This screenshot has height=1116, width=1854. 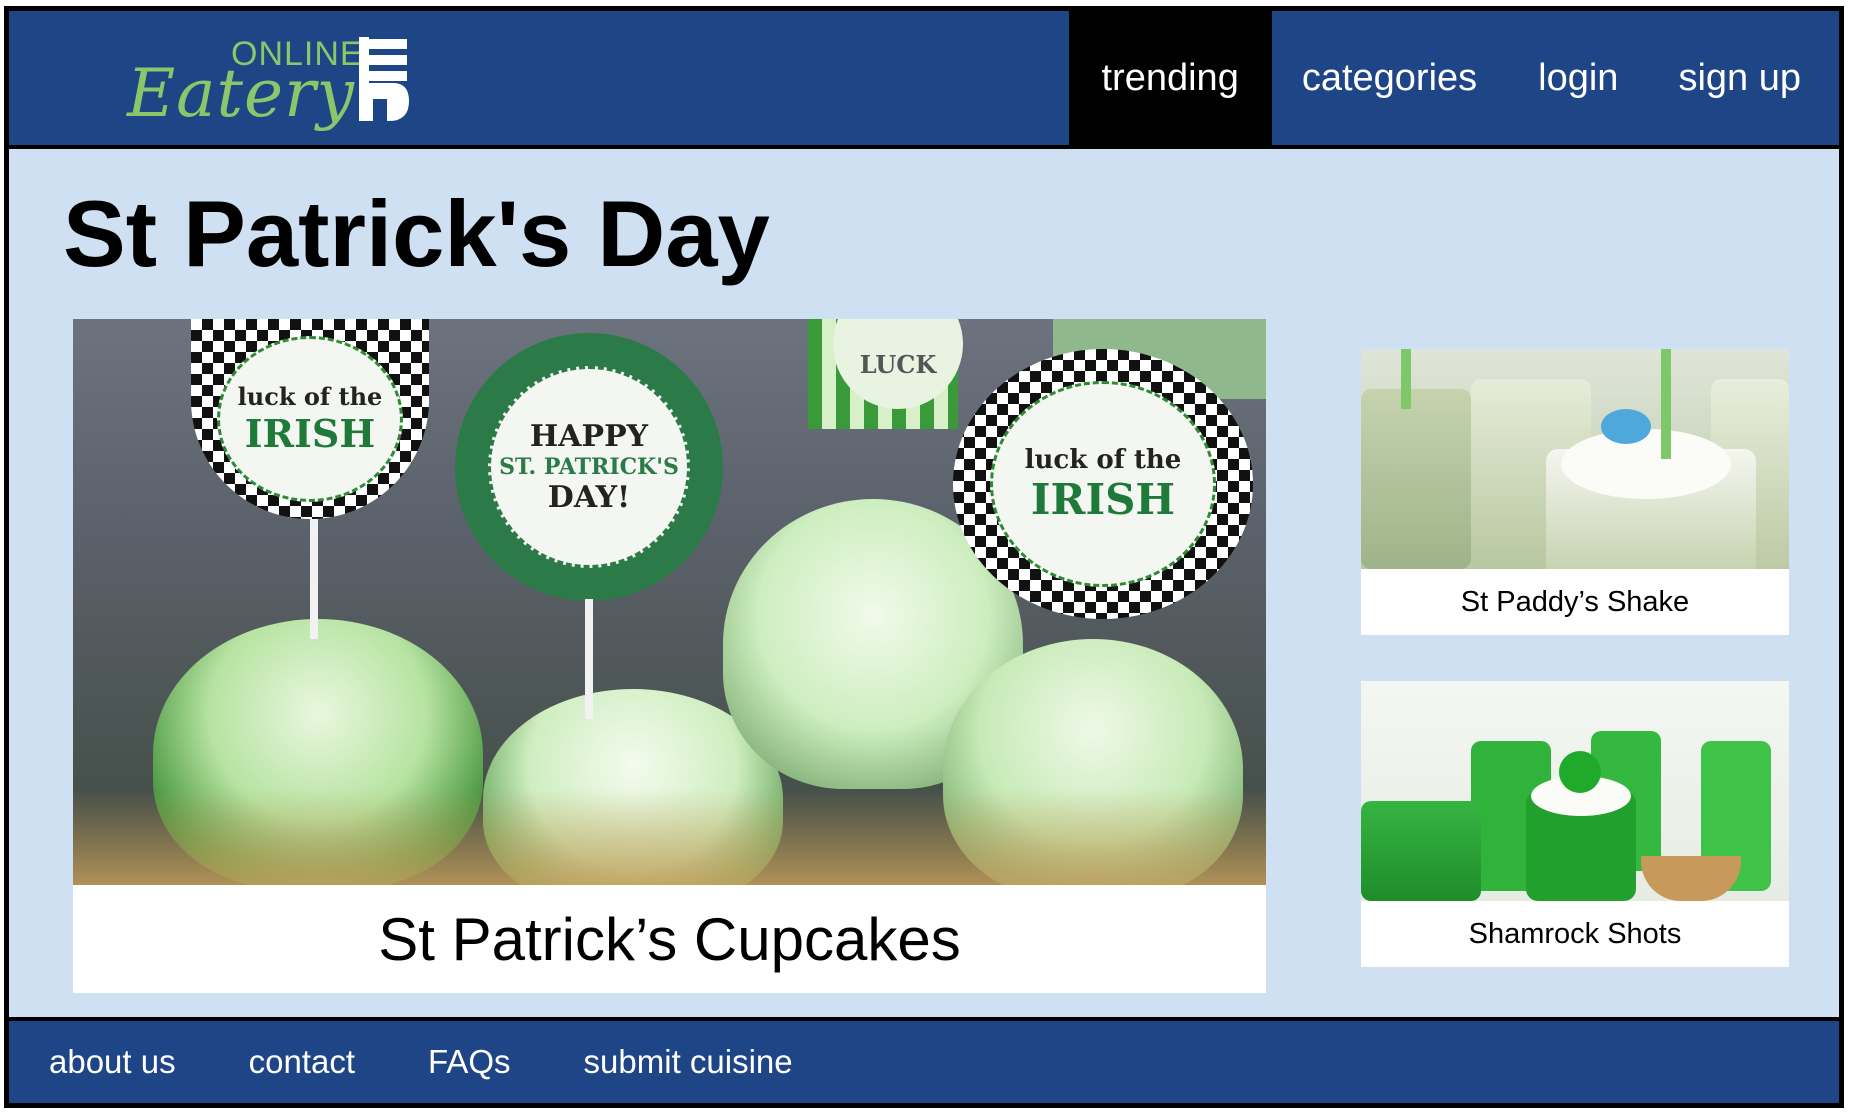 I want to click on topper-luck-of-the-irish-2: luck of the IRISH, so click(x=1103, y=484).